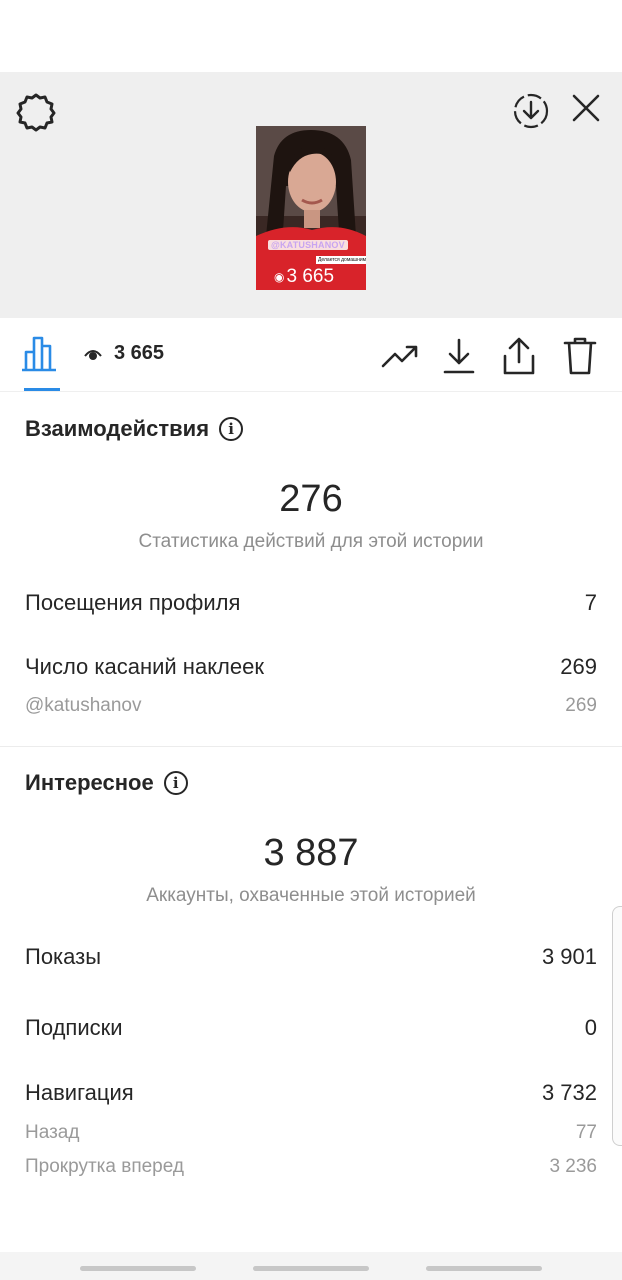 The width and height of the screenshot is (622, 1280). What do you see at coordinates (311, 208) in the screenshot?
I see `story-thumbnail: @KATUSHANOV Делается домашними ◉ 3 665` at bounding box center [311, 208].